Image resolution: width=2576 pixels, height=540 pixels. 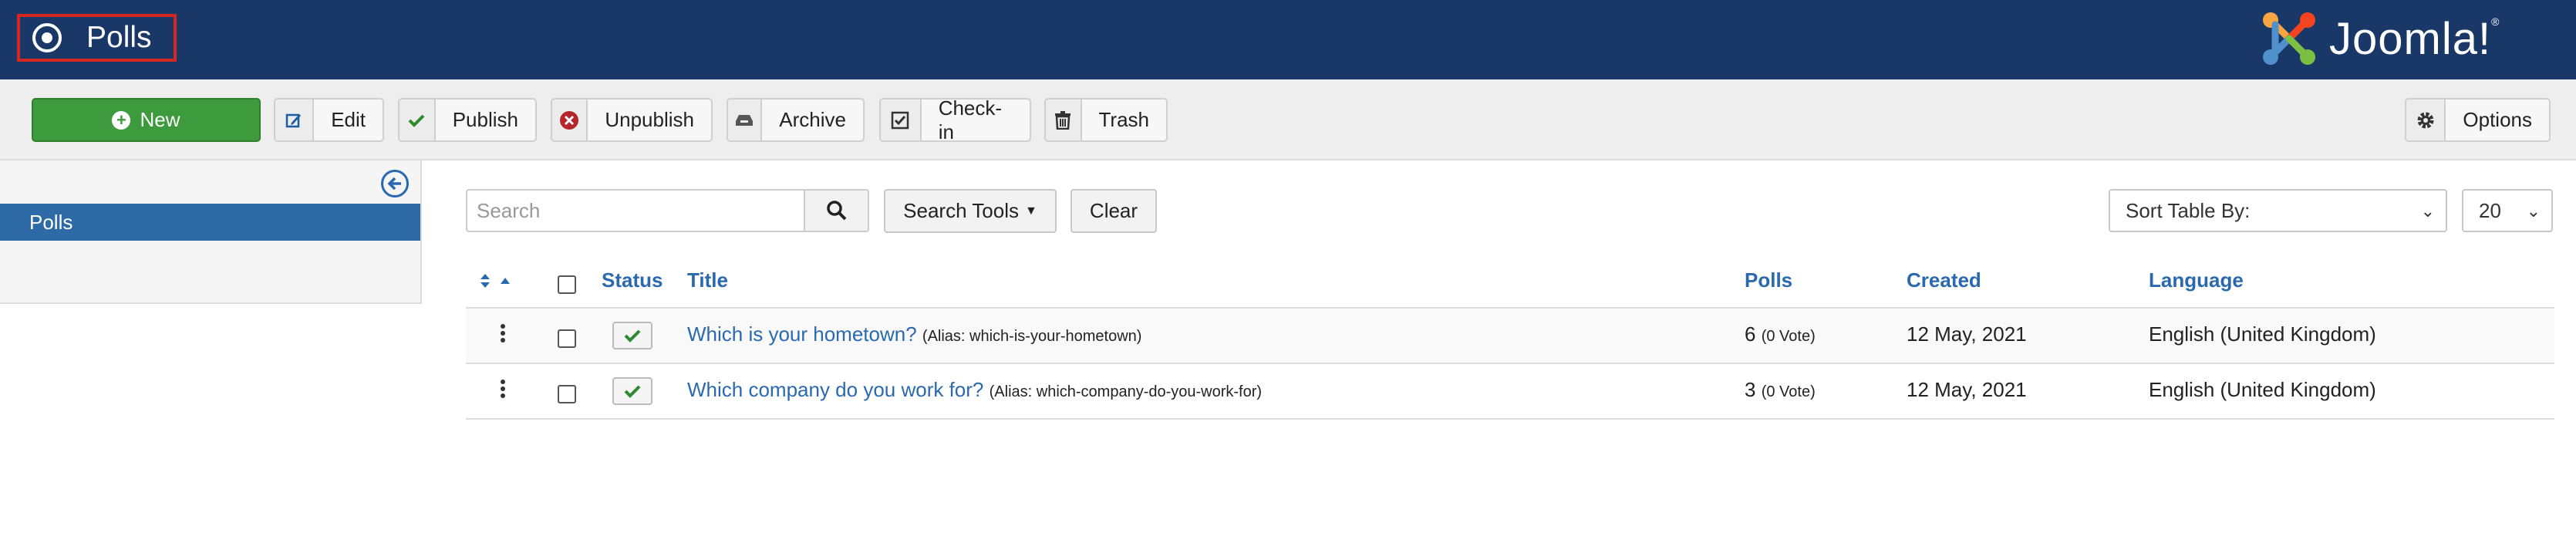 I want to click on logo-registered-mark: ®, so click(x=2495, y=21).